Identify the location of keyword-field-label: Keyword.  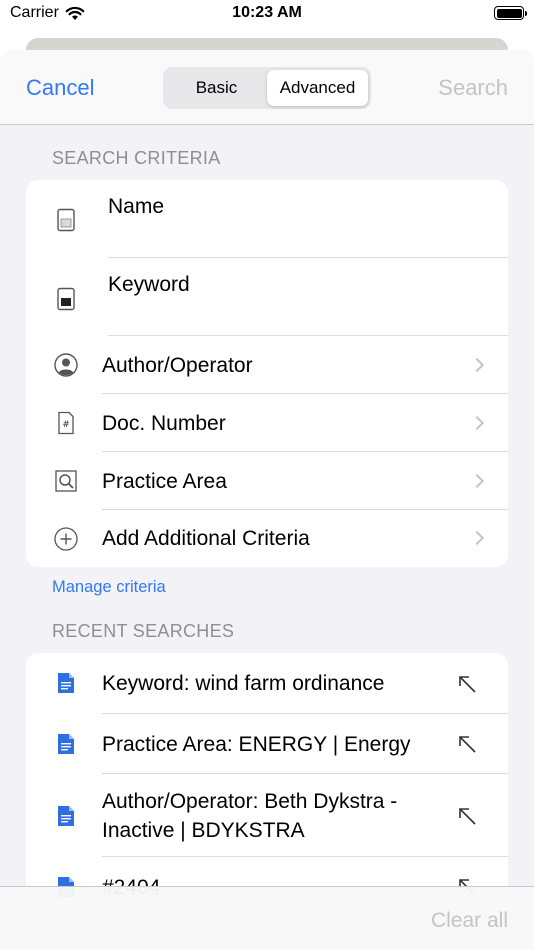
(149, 284).